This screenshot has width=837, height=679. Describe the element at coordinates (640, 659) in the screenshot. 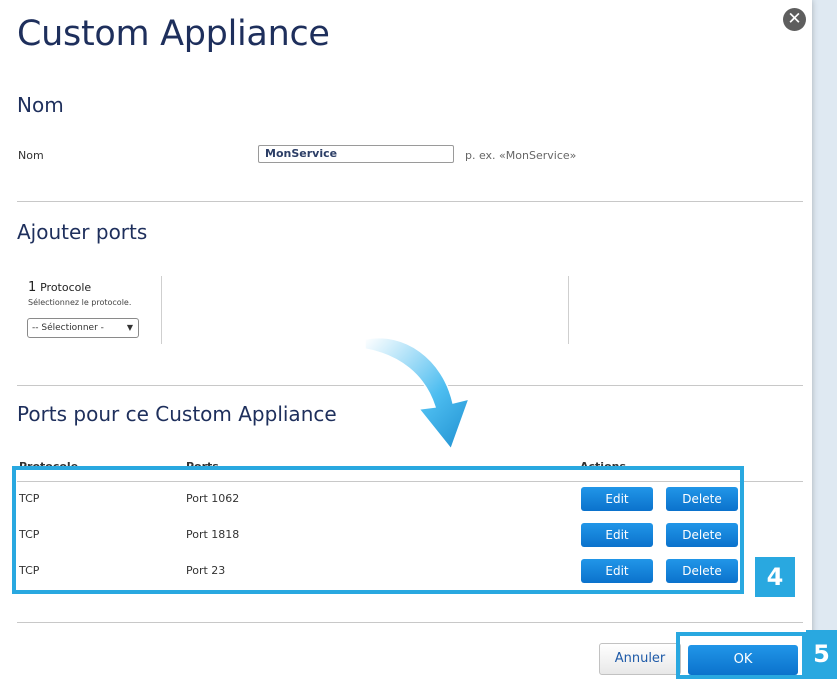

I see `cancel-button: Annuler` at that location.